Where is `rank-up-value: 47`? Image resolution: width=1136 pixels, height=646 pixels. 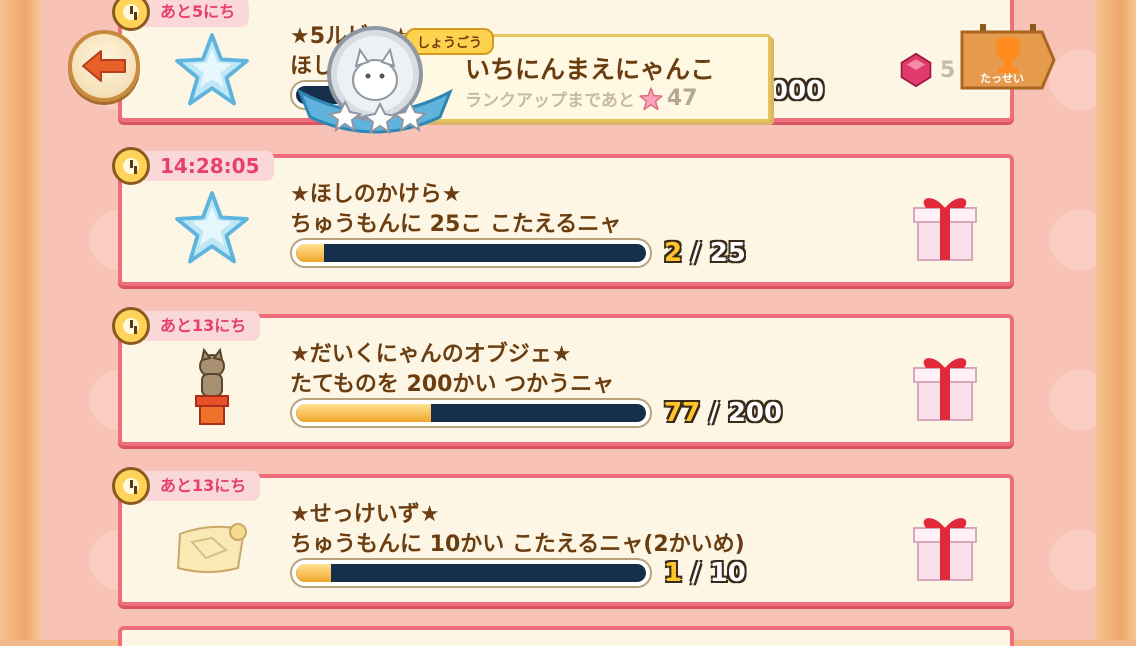 rank-up-value: 47 is located at coordinates (682, 98).